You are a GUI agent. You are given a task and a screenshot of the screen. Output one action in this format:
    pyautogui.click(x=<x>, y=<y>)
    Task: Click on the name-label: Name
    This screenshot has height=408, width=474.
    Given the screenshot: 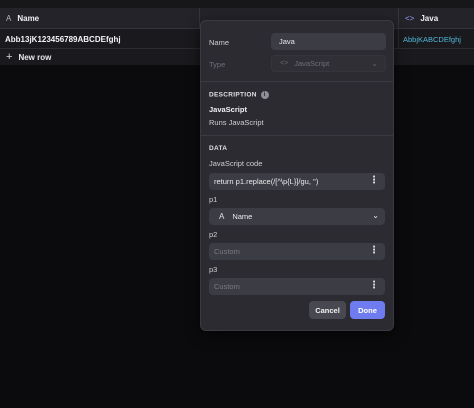 What is the action you would take?
    pyautogui.click(x=219, y=42)
    